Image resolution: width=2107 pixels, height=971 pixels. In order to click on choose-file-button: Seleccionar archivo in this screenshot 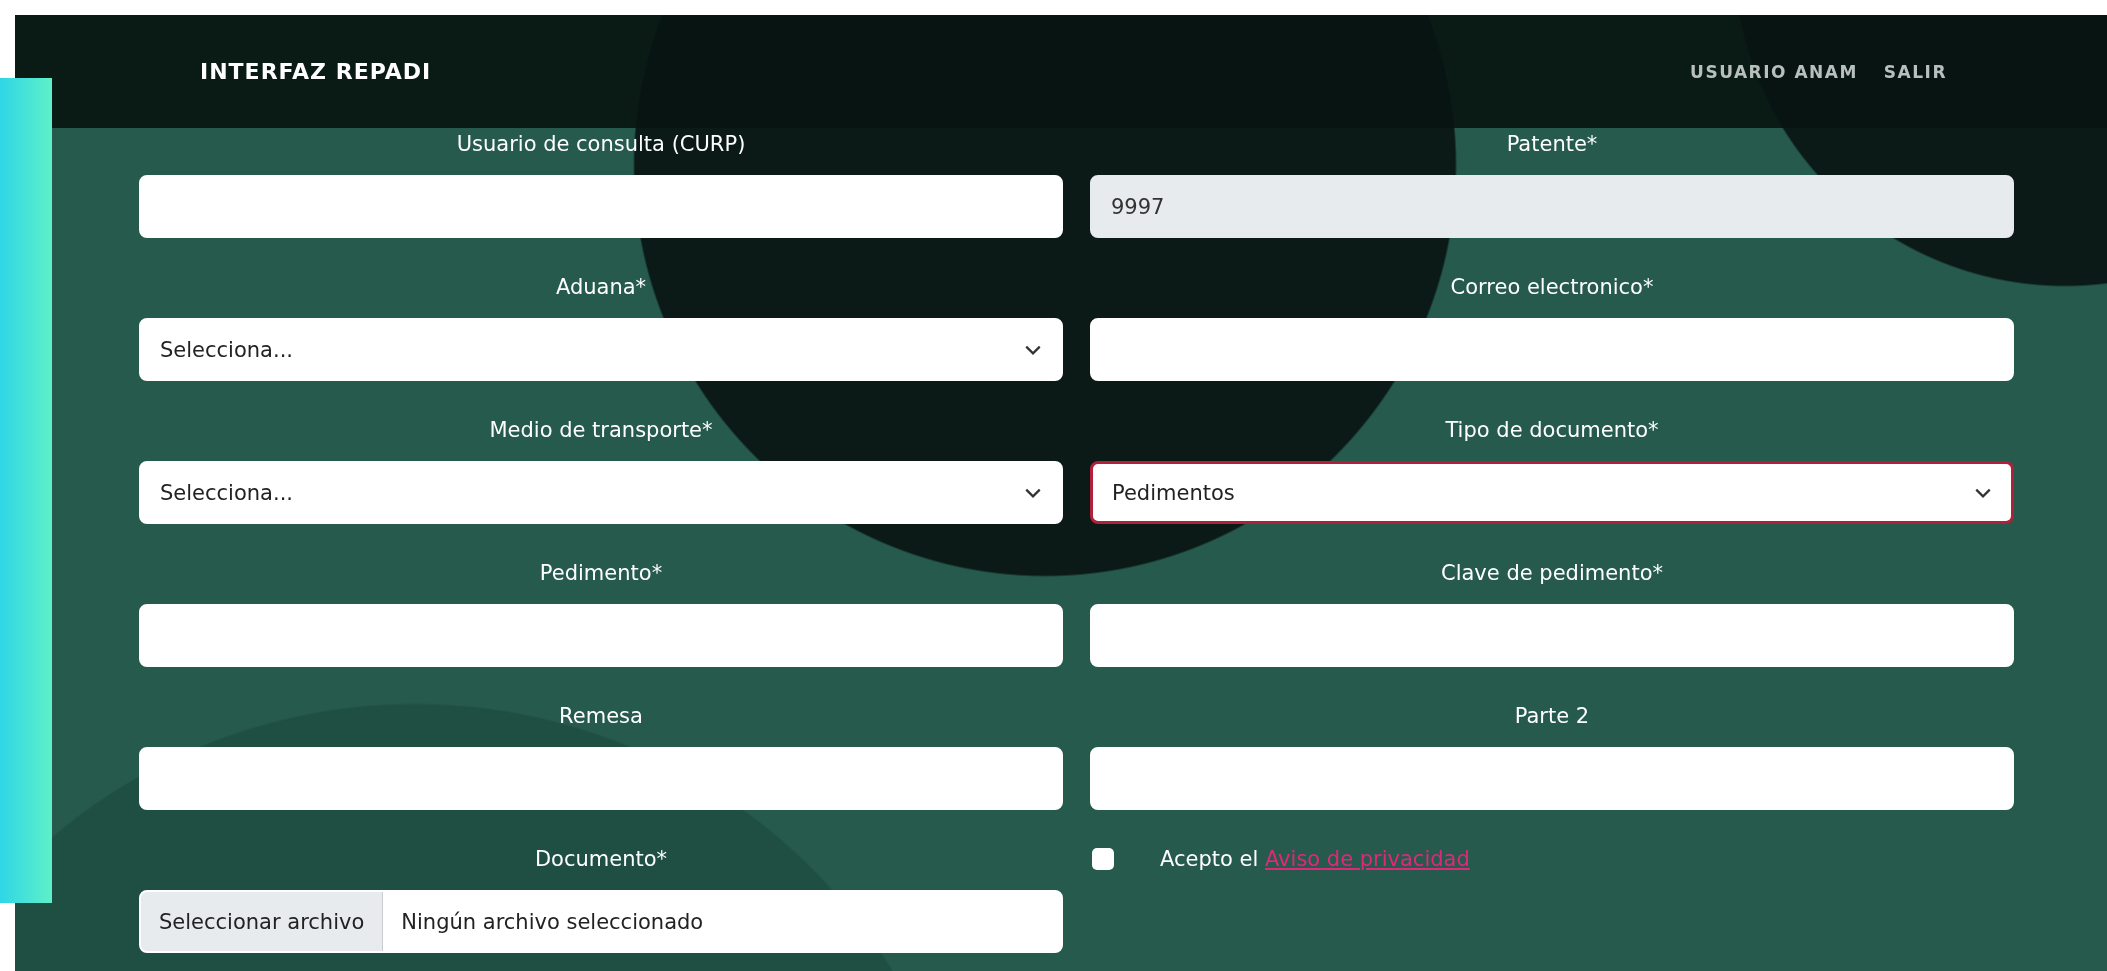, I will do `click(262, 921)`.